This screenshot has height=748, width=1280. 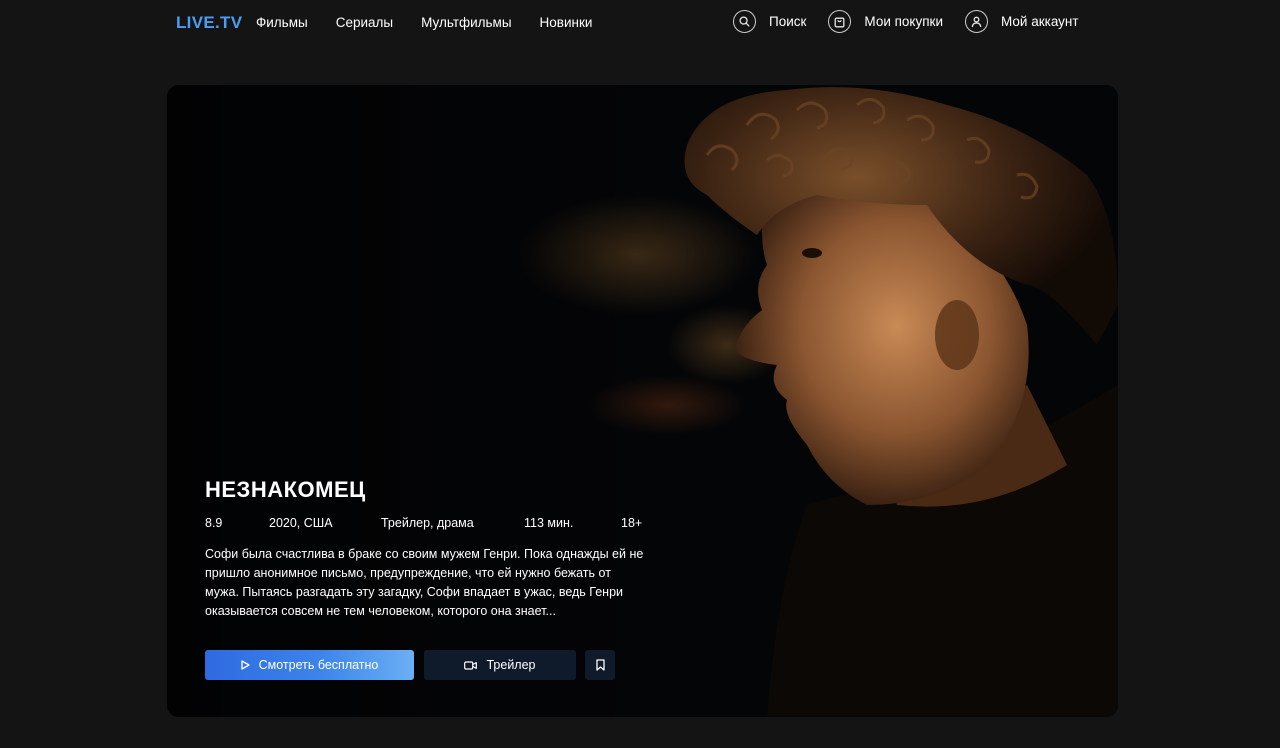 I want to click on movie-age-rating: 18+, so click(x=632, y=523).